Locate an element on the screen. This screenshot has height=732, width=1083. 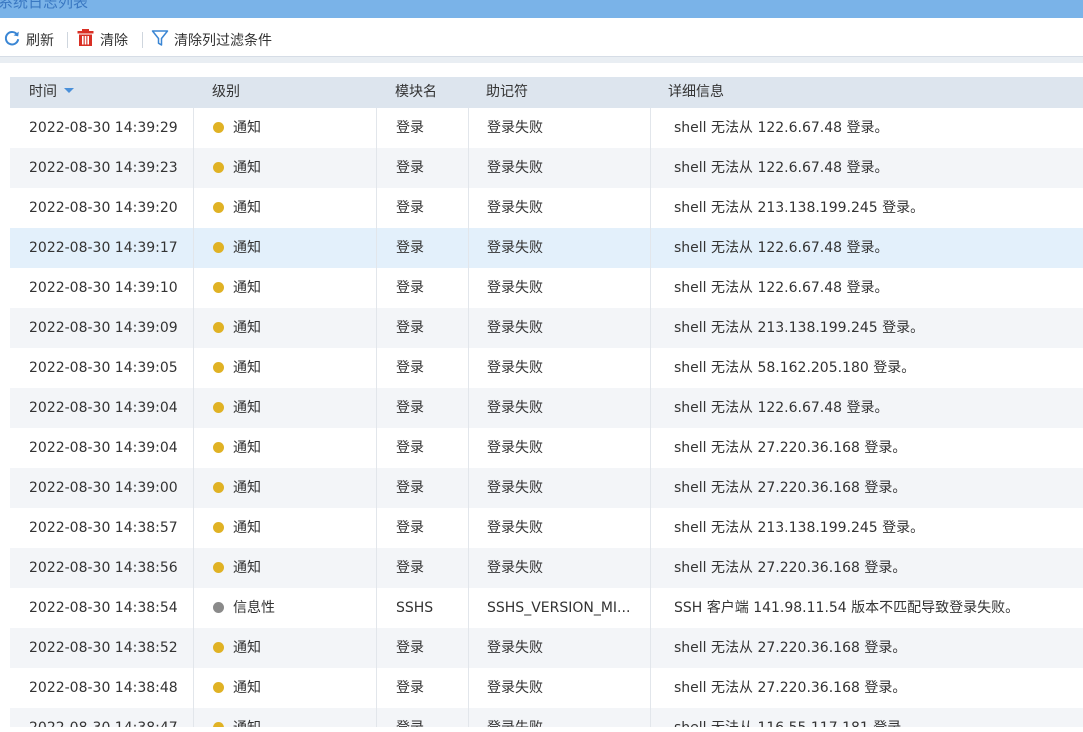
window-title: 系统日志列表 is located at coordinates (44, 5).